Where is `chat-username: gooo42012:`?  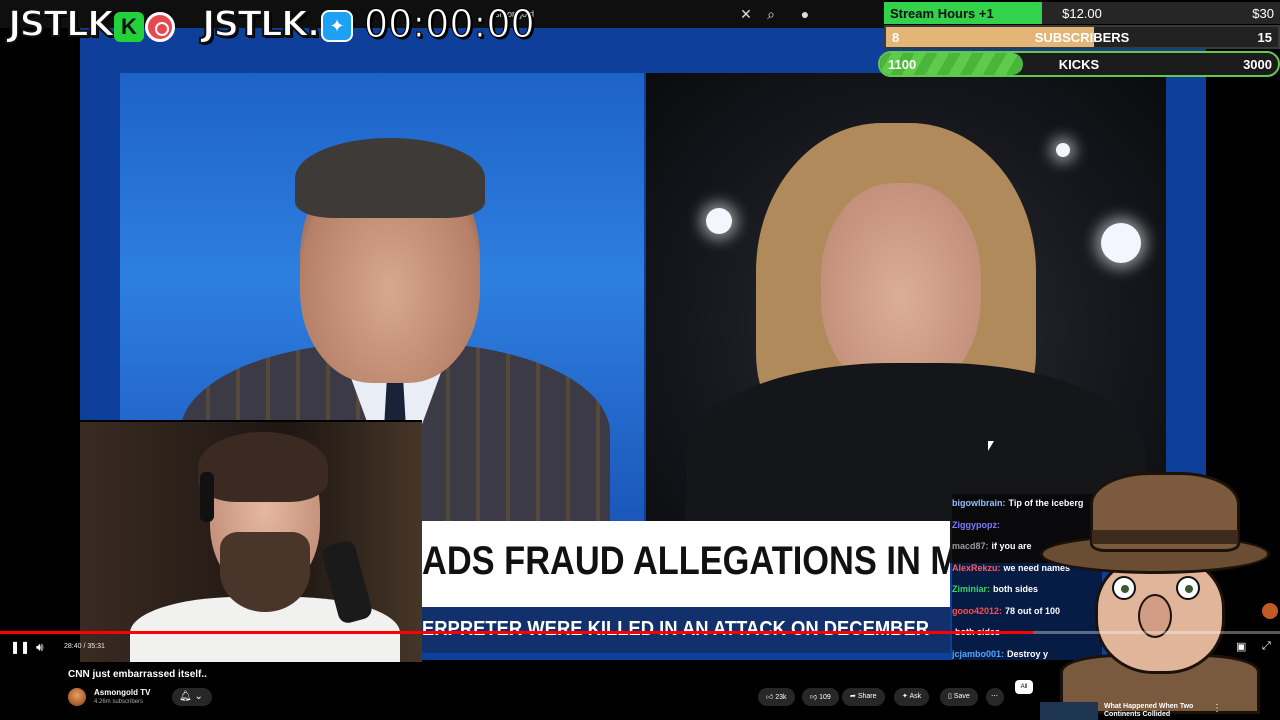 chat-username: gooo42012: is located at coordinates (977, 610).